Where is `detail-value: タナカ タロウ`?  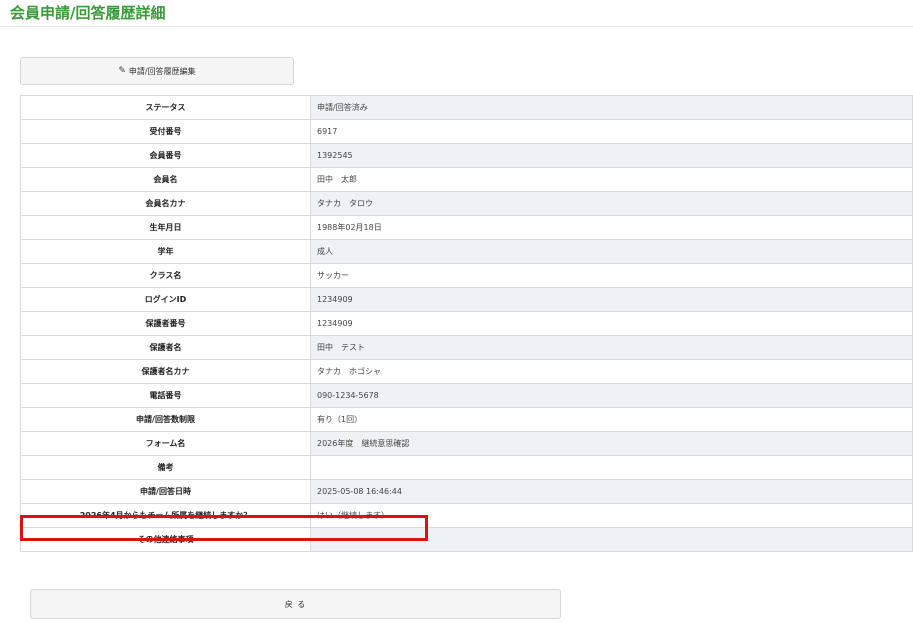
detail-value: タナカ タロウ is located at coordinates (611, 203).